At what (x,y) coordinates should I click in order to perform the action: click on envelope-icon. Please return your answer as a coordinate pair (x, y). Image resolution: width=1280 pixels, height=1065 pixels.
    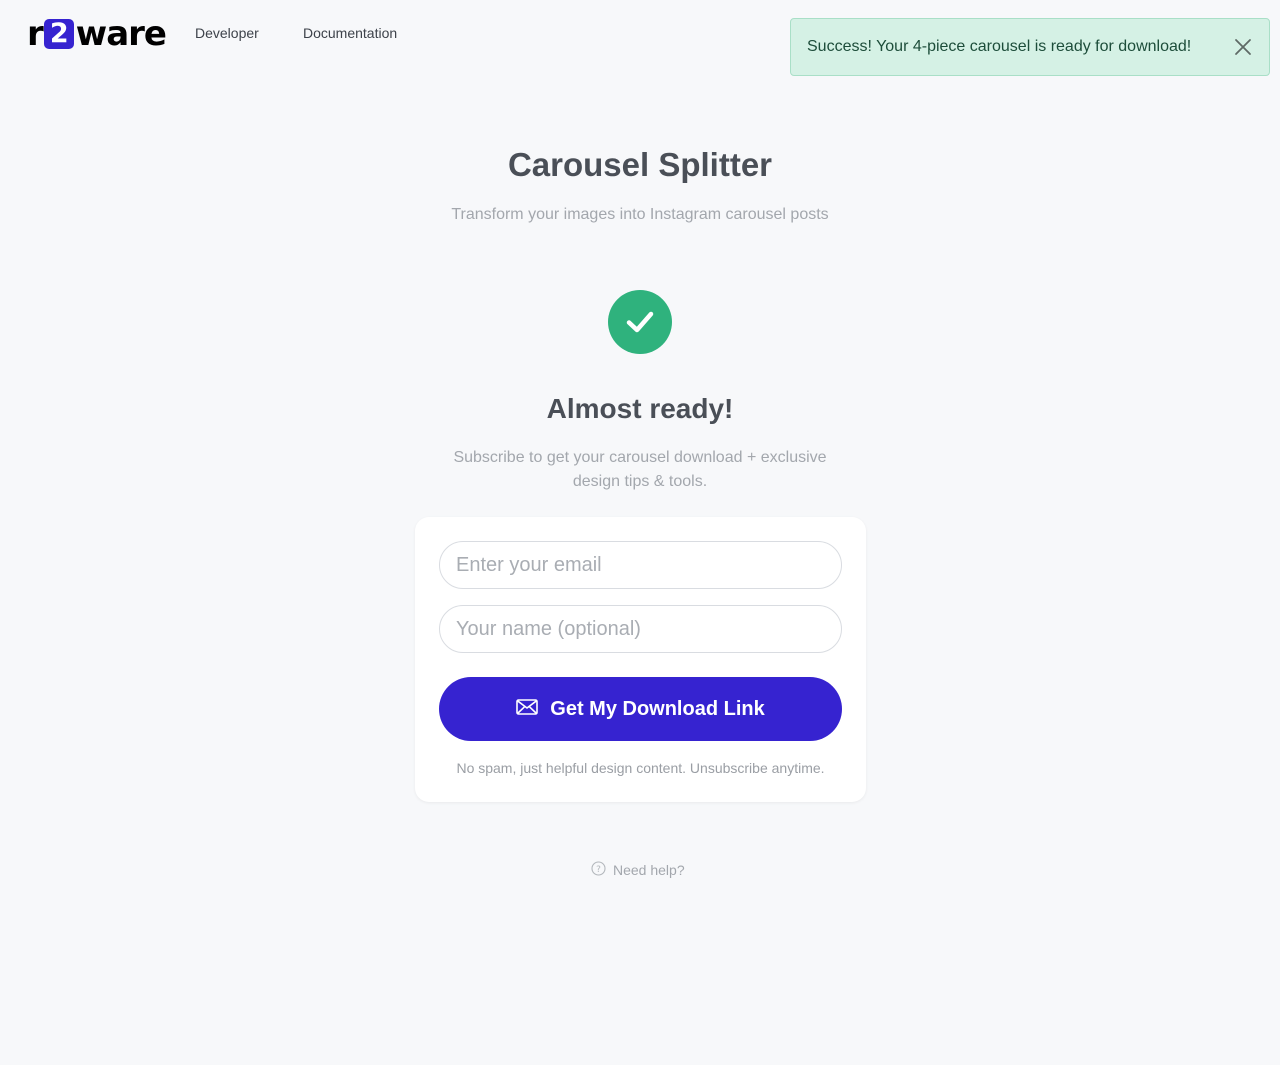
    Looking at the image, I should click on (527, 709).